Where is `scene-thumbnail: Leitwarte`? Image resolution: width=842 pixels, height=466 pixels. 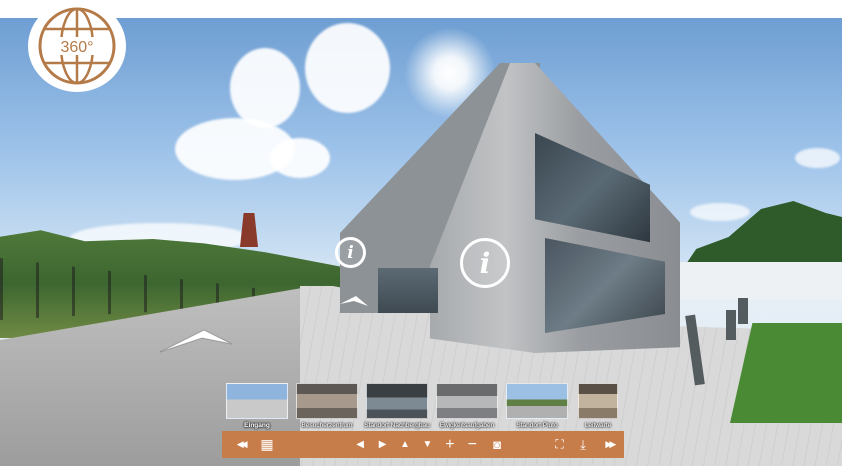 scene-thumbnail: Leitwarte is located at coordinates (598, 408).